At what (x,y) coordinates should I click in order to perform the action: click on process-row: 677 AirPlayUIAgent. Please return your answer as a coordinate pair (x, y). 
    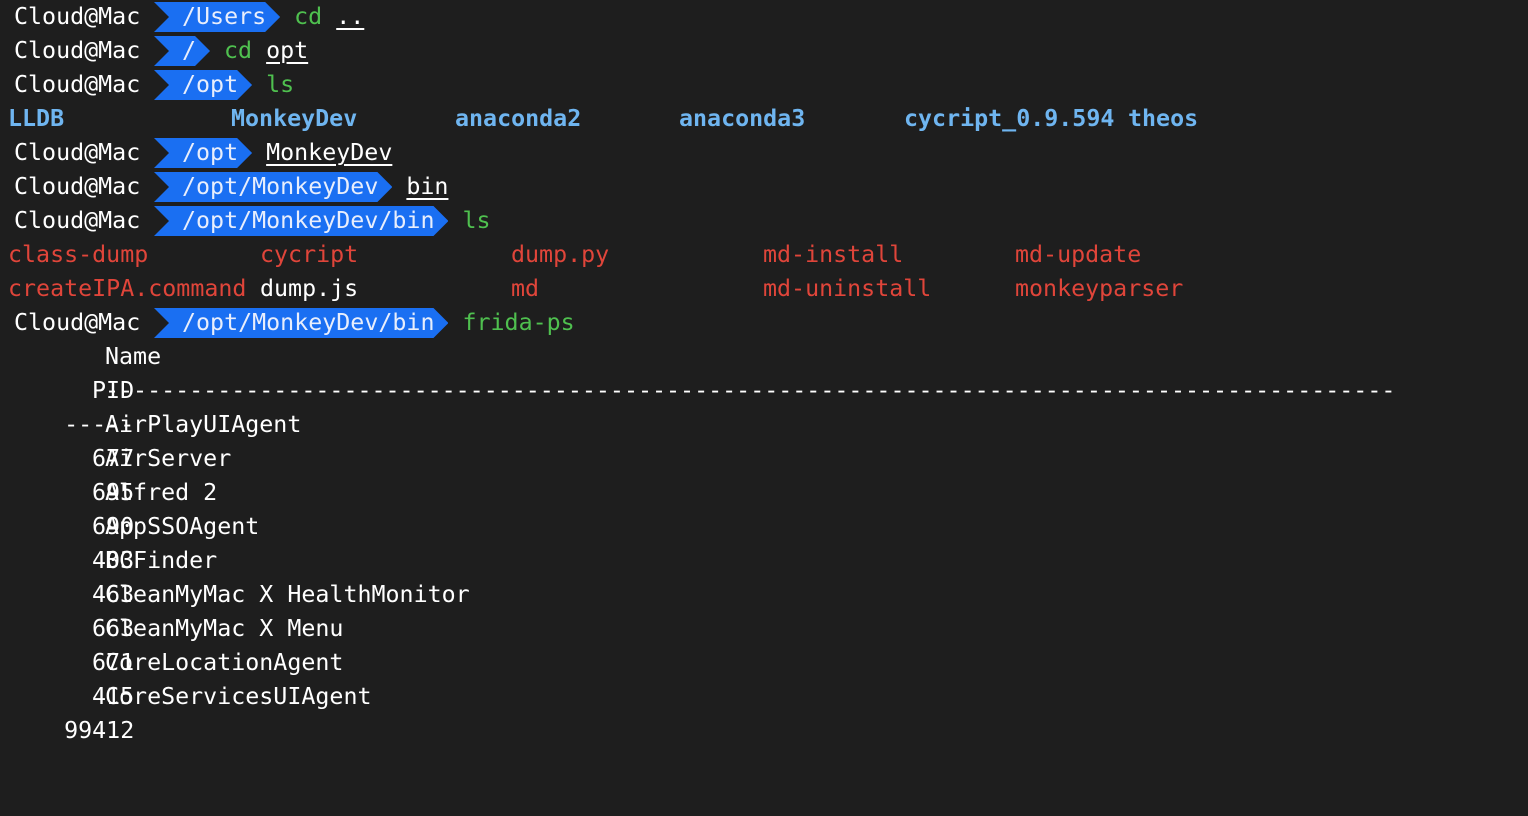
    Looking at the image, I should click on (758, 440).